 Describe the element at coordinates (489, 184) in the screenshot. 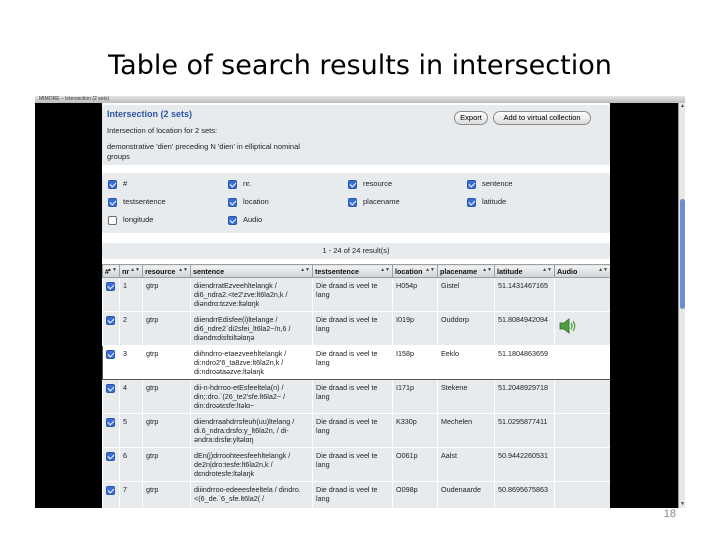

I see `column-option-sentence: sentence` at that location.